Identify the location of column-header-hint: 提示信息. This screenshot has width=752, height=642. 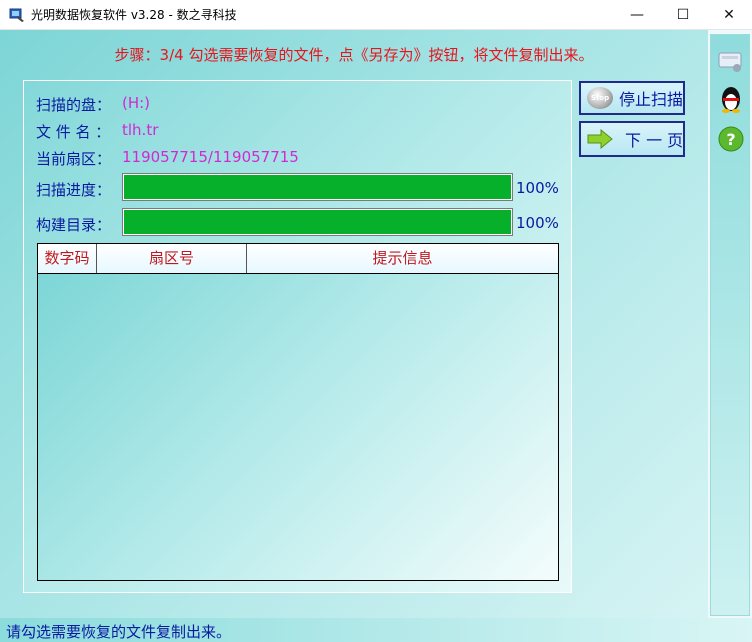
(402, 258).